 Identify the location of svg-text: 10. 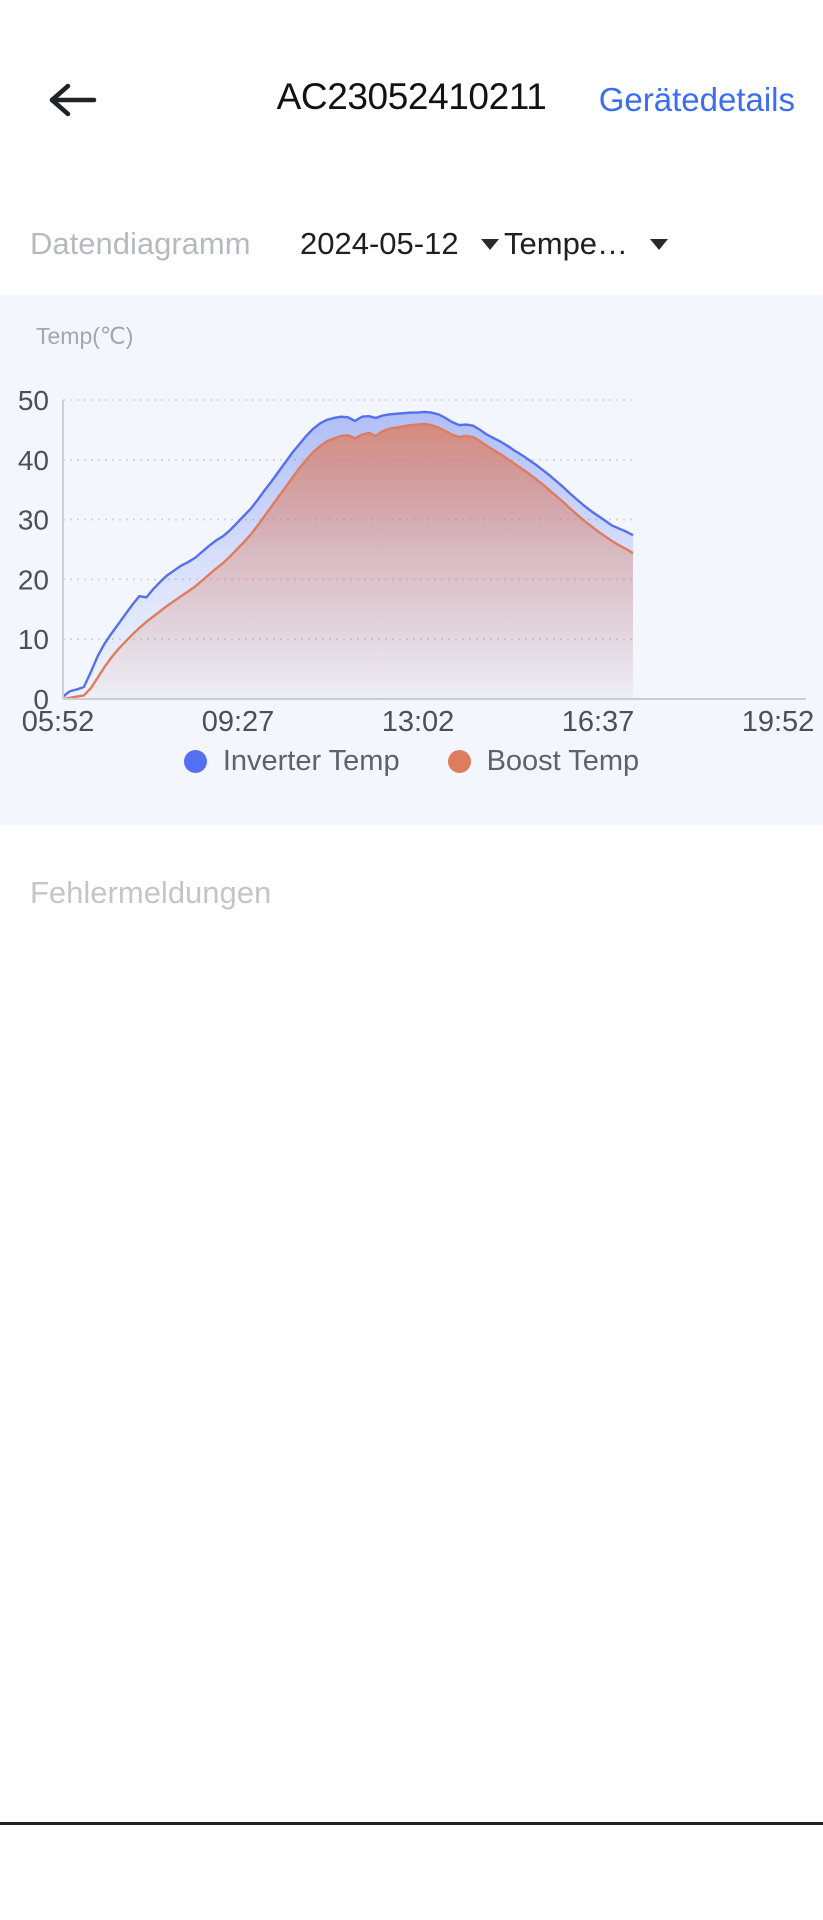
(33, 639).